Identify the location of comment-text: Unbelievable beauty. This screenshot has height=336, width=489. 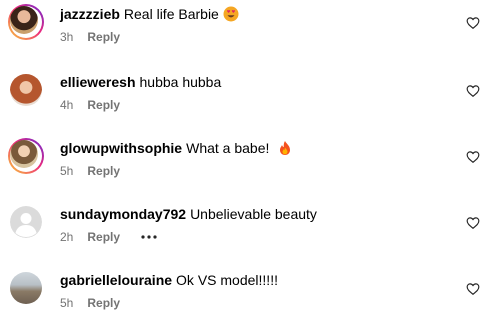
(253, 214).